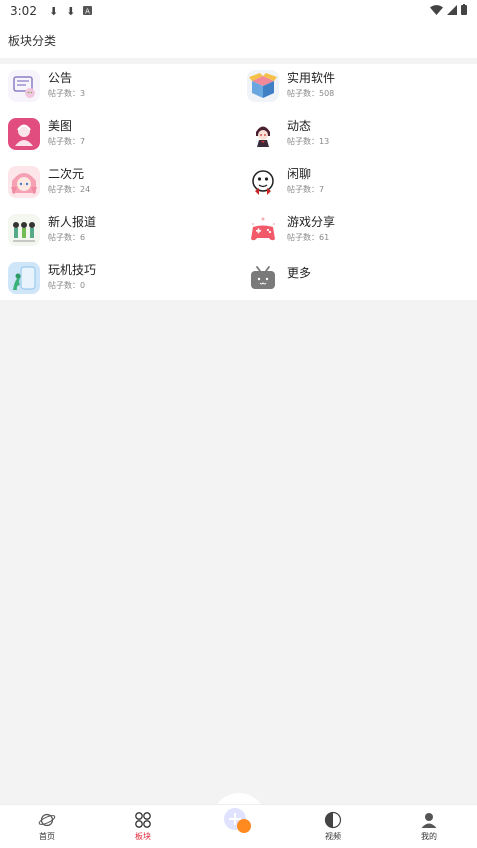 The image size is (477, 848). Describe the element at coordinates (333, 836) in the screenshot. I see `tab-label: 视频` at that location.